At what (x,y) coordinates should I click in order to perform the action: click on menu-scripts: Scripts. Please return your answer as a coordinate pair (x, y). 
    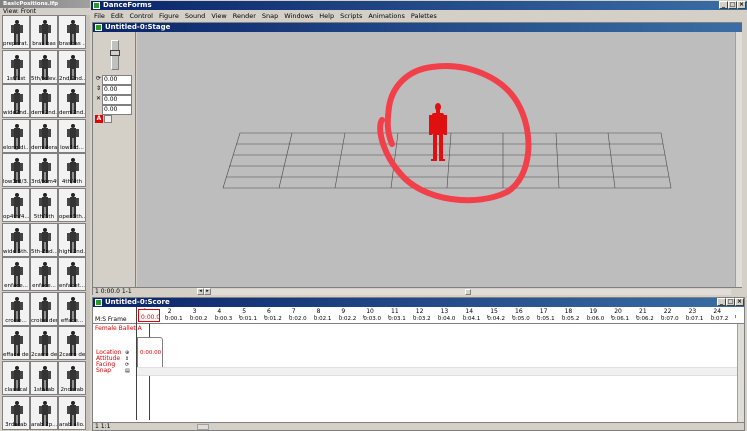
    Looking at the image, I should click on (351, 16).